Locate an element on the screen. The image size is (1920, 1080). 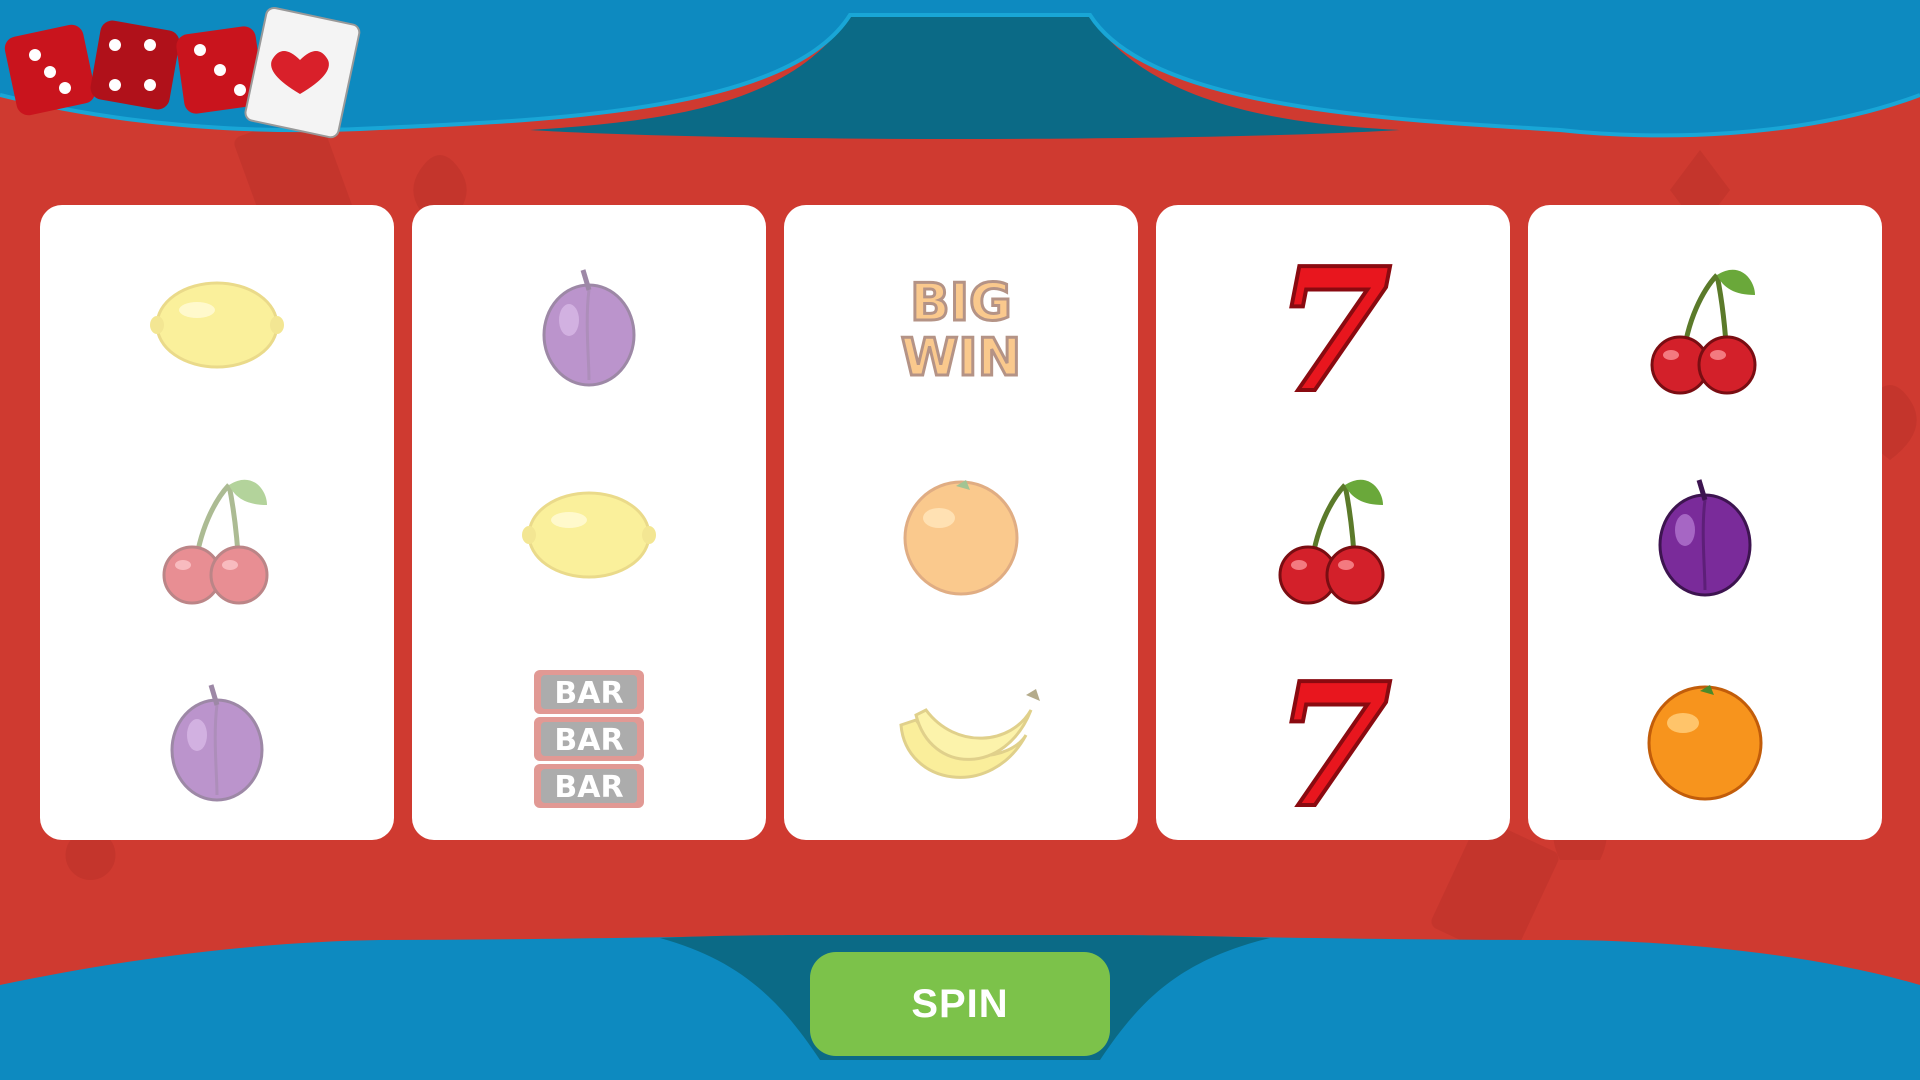
spin-button: SPIN is located at coordinates (960, 1004).